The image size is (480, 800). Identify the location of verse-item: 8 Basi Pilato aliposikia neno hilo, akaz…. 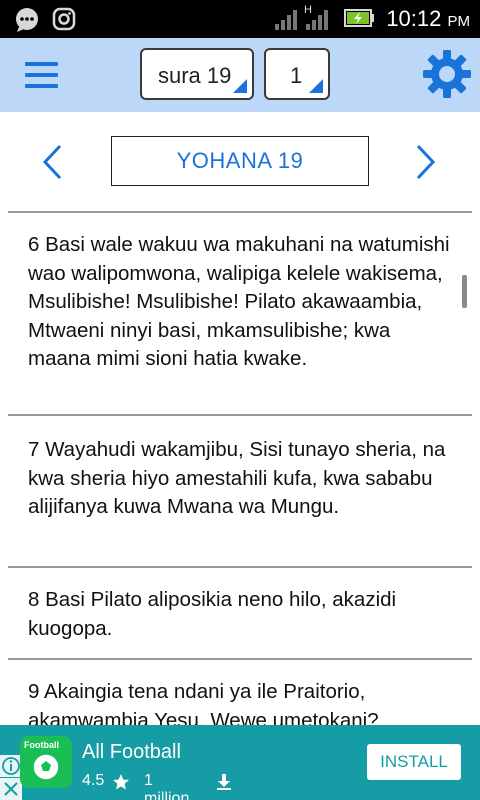
(243, 614).